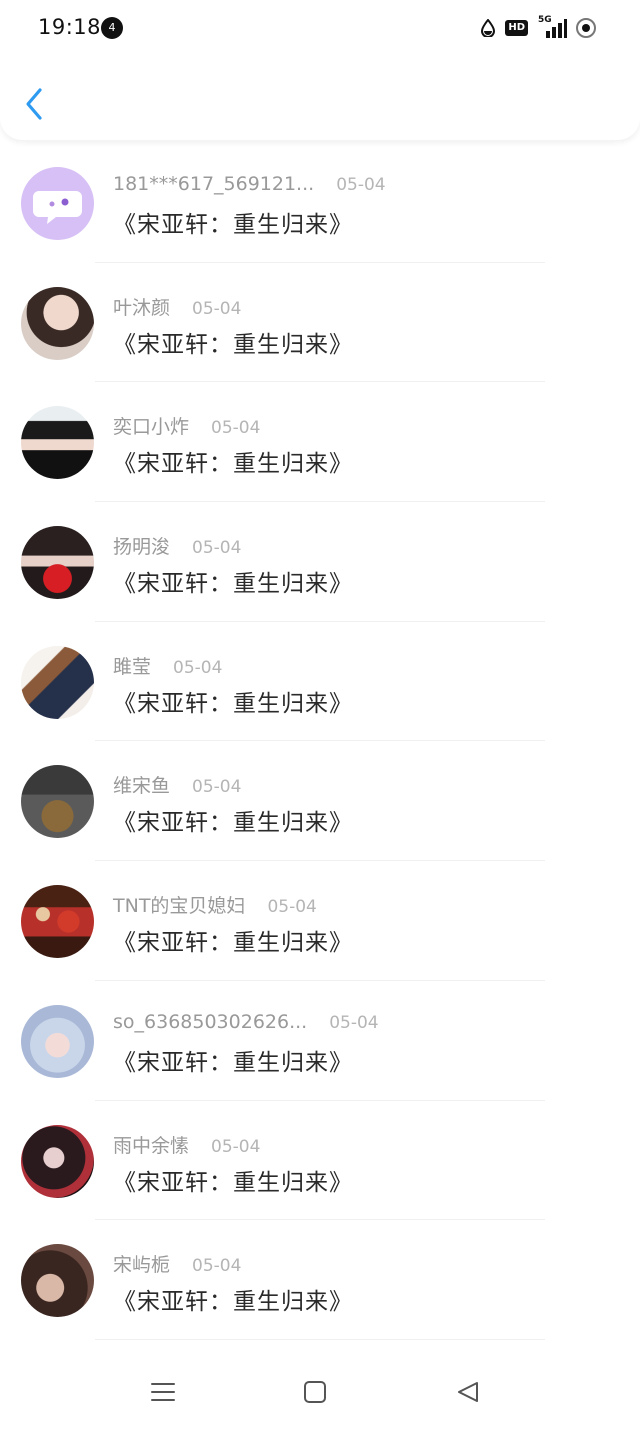 This screenshot has width=640, height=1433. Describe the element at coordinates (179, 906) in the screenshot. I see `user-name: TNT的宝贝媳妇` at that location.